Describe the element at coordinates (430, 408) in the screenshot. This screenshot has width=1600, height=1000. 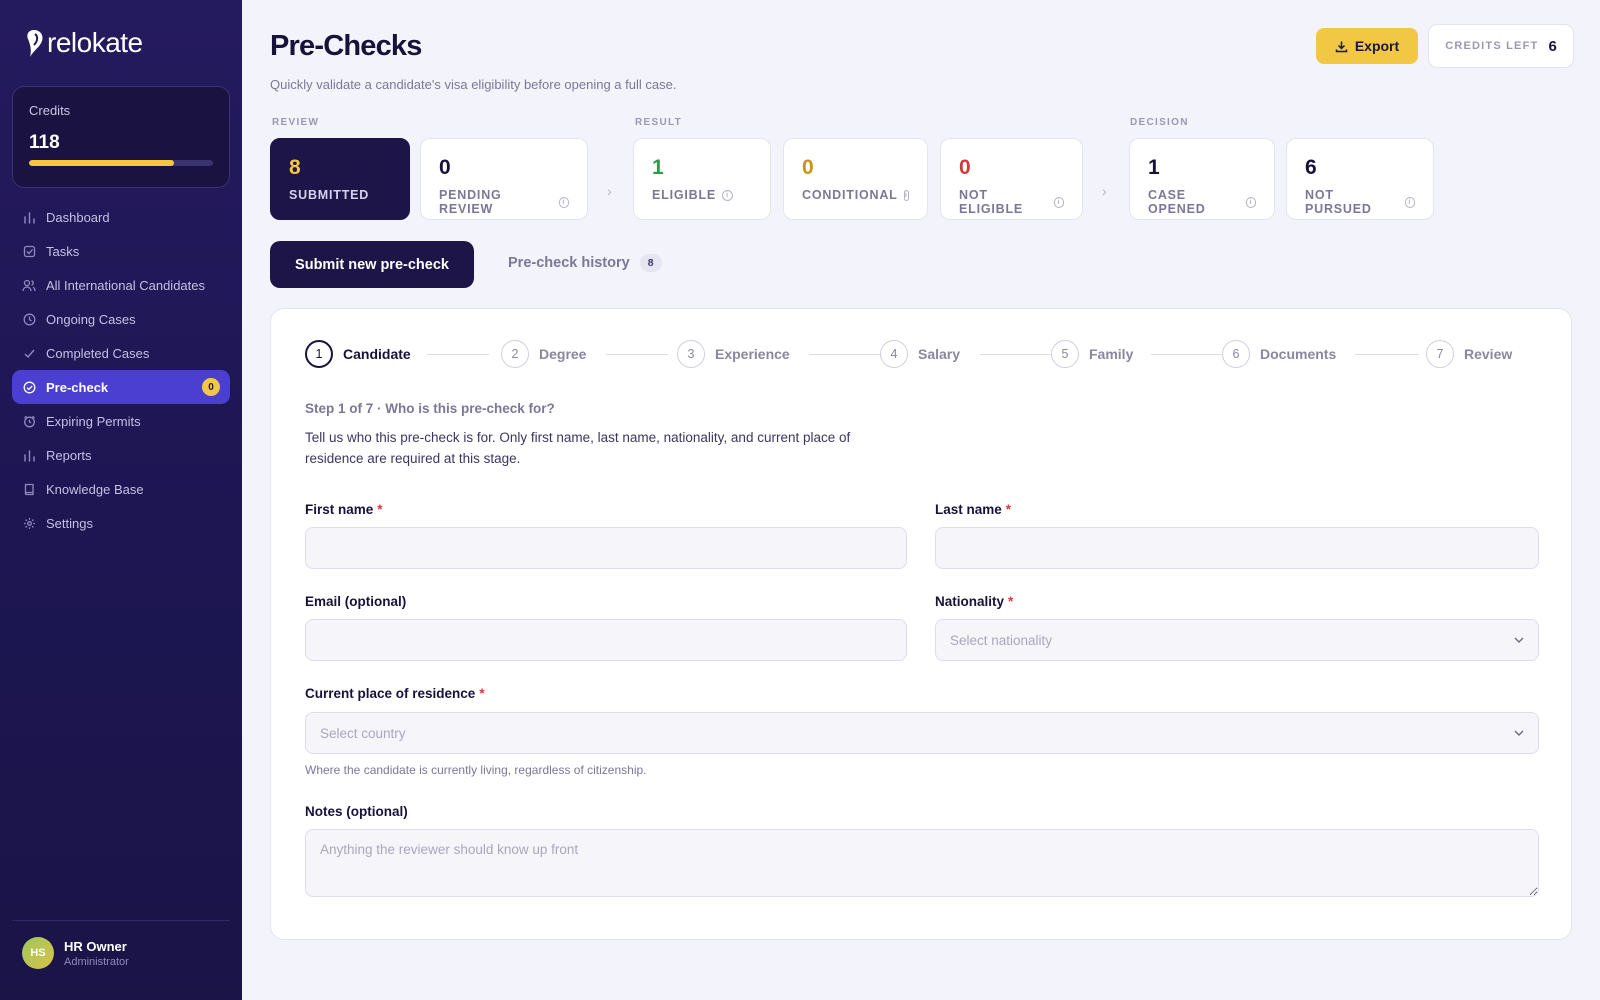
I see `step-heading: Step 1 of 7 · Who is this pre-check for?` at that location.